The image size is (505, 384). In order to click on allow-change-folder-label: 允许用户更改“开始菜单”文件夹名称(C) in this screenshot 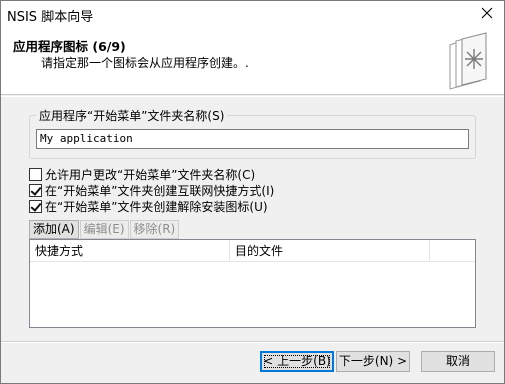, I will do `click(150, 174)`.